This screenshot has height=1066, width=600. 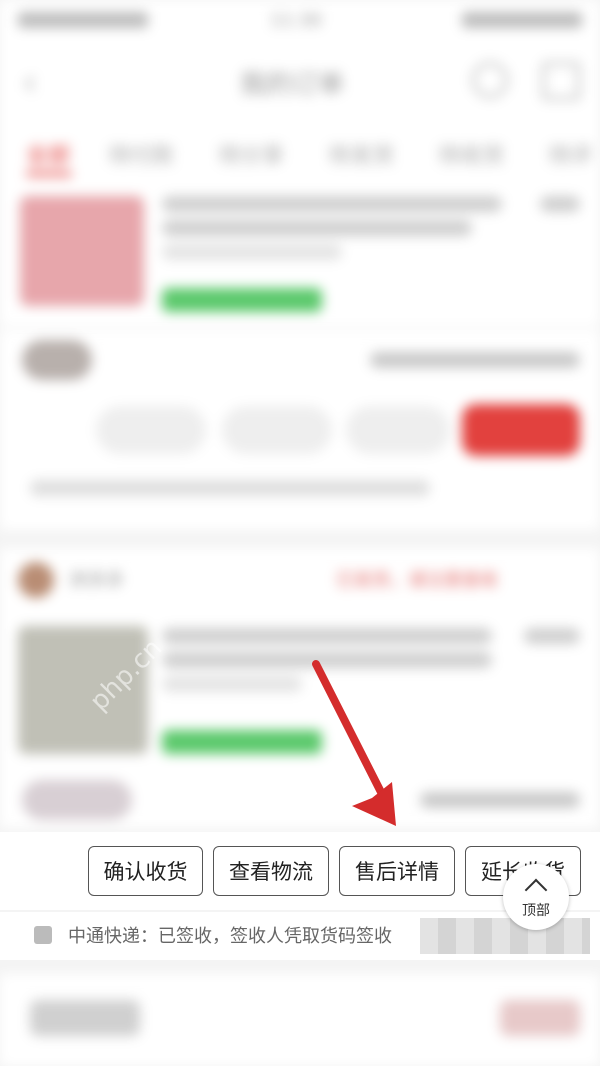 What do you see at coordinates (540, 1018) in the screenshot?
I see `order-status` at bounding box center [540, 1018].